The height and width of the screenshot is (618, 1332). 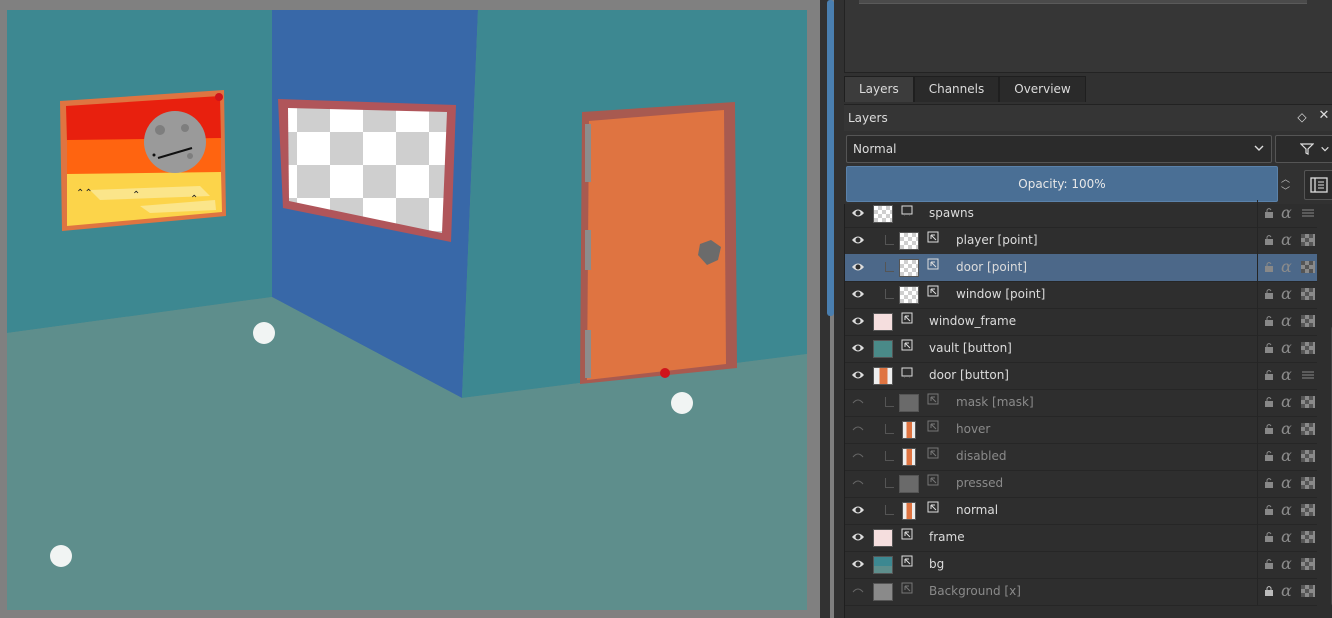 What do you see at coordinates (1059, 149) in the screenshot?
I see `blend-mode-select: Normal` at bounding box center [1059, 149].